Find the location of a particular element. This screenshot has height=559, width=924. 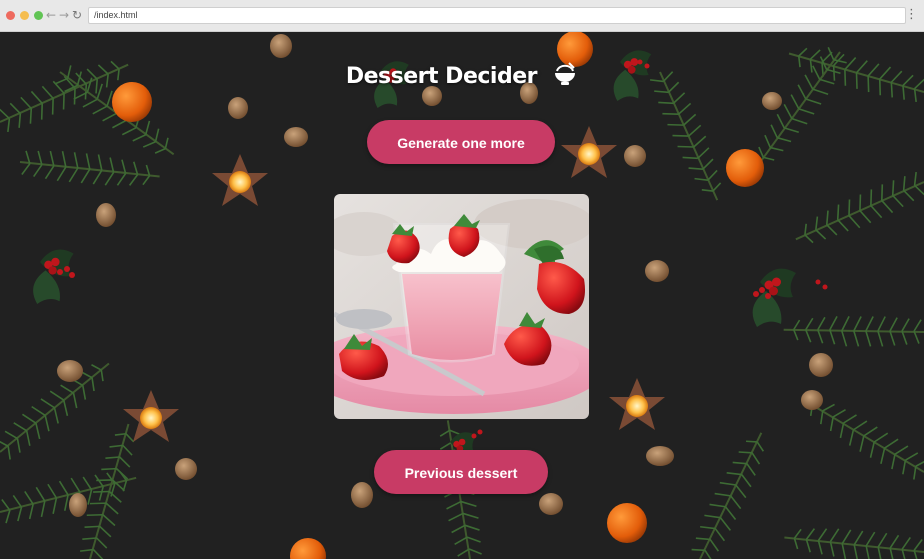

minimize-window-button is located at coordinates (24, 15).